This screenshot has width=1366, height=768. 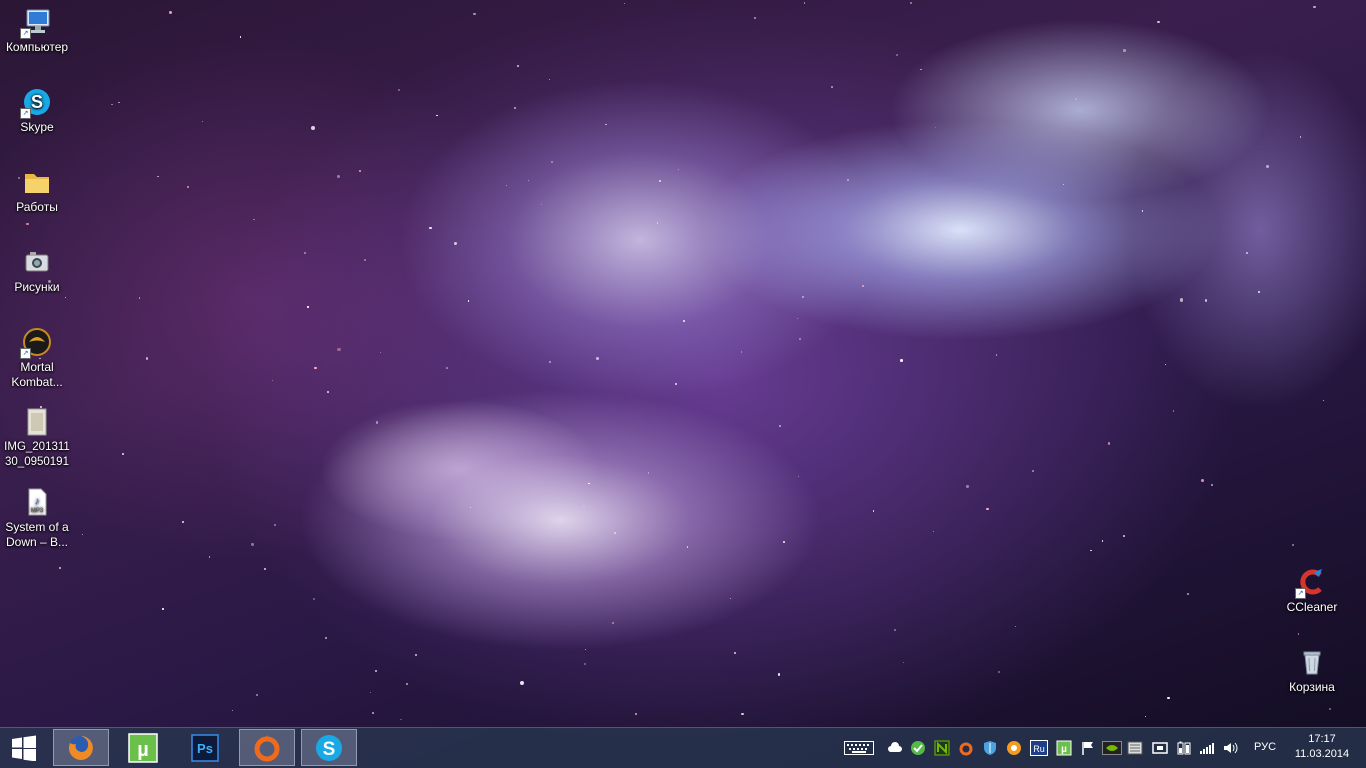 I want to click on desktop-icon-label: Компьютер, so click(x=37, y=47).